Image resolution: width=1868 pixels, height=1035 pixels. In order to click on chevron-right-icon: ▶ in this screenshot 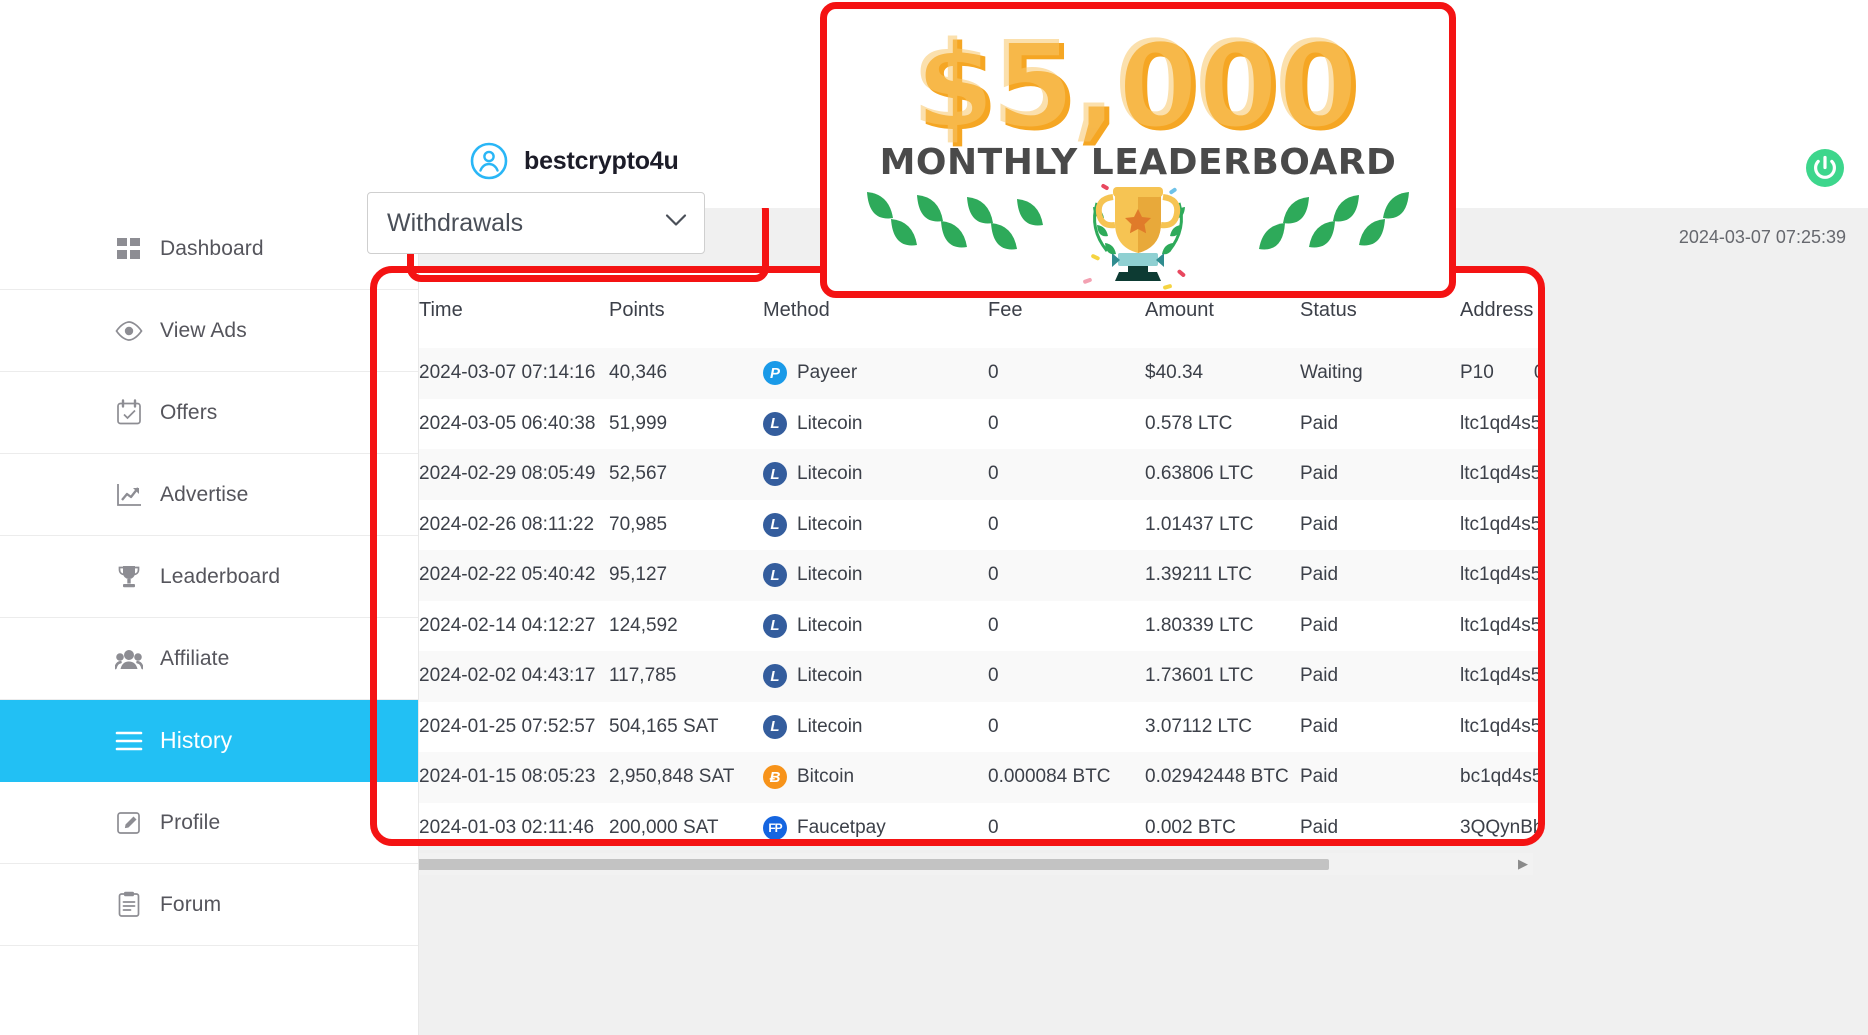, I will do `click(1523, 864)`.